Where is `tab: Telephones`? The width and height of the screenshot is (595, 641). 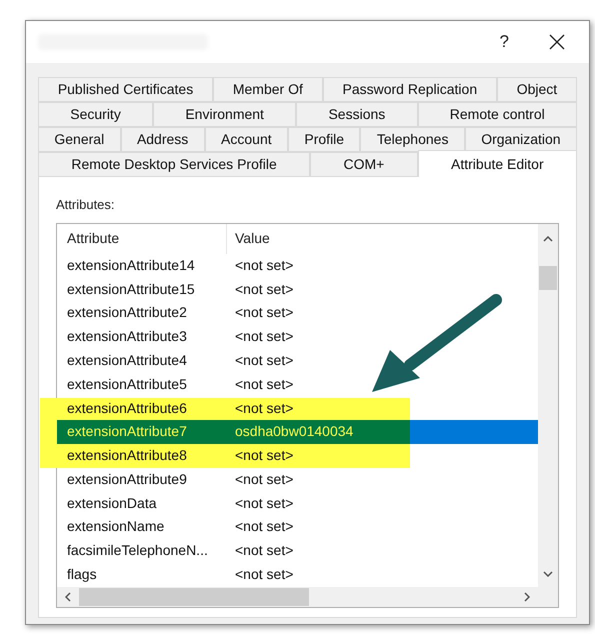 tab: Telephones is located at coordinates (412, 139).